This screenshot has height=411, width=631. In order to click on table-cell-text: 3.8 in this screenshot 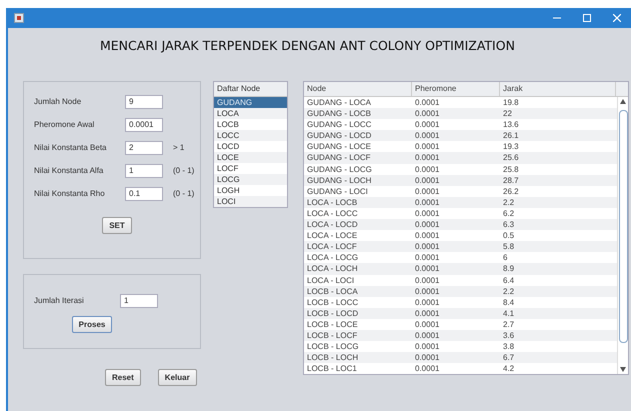, I will do `click(509, 346)`.